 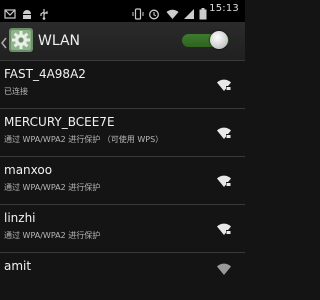 I want to click on page-title: WLAN, so click(x=59, y=41).